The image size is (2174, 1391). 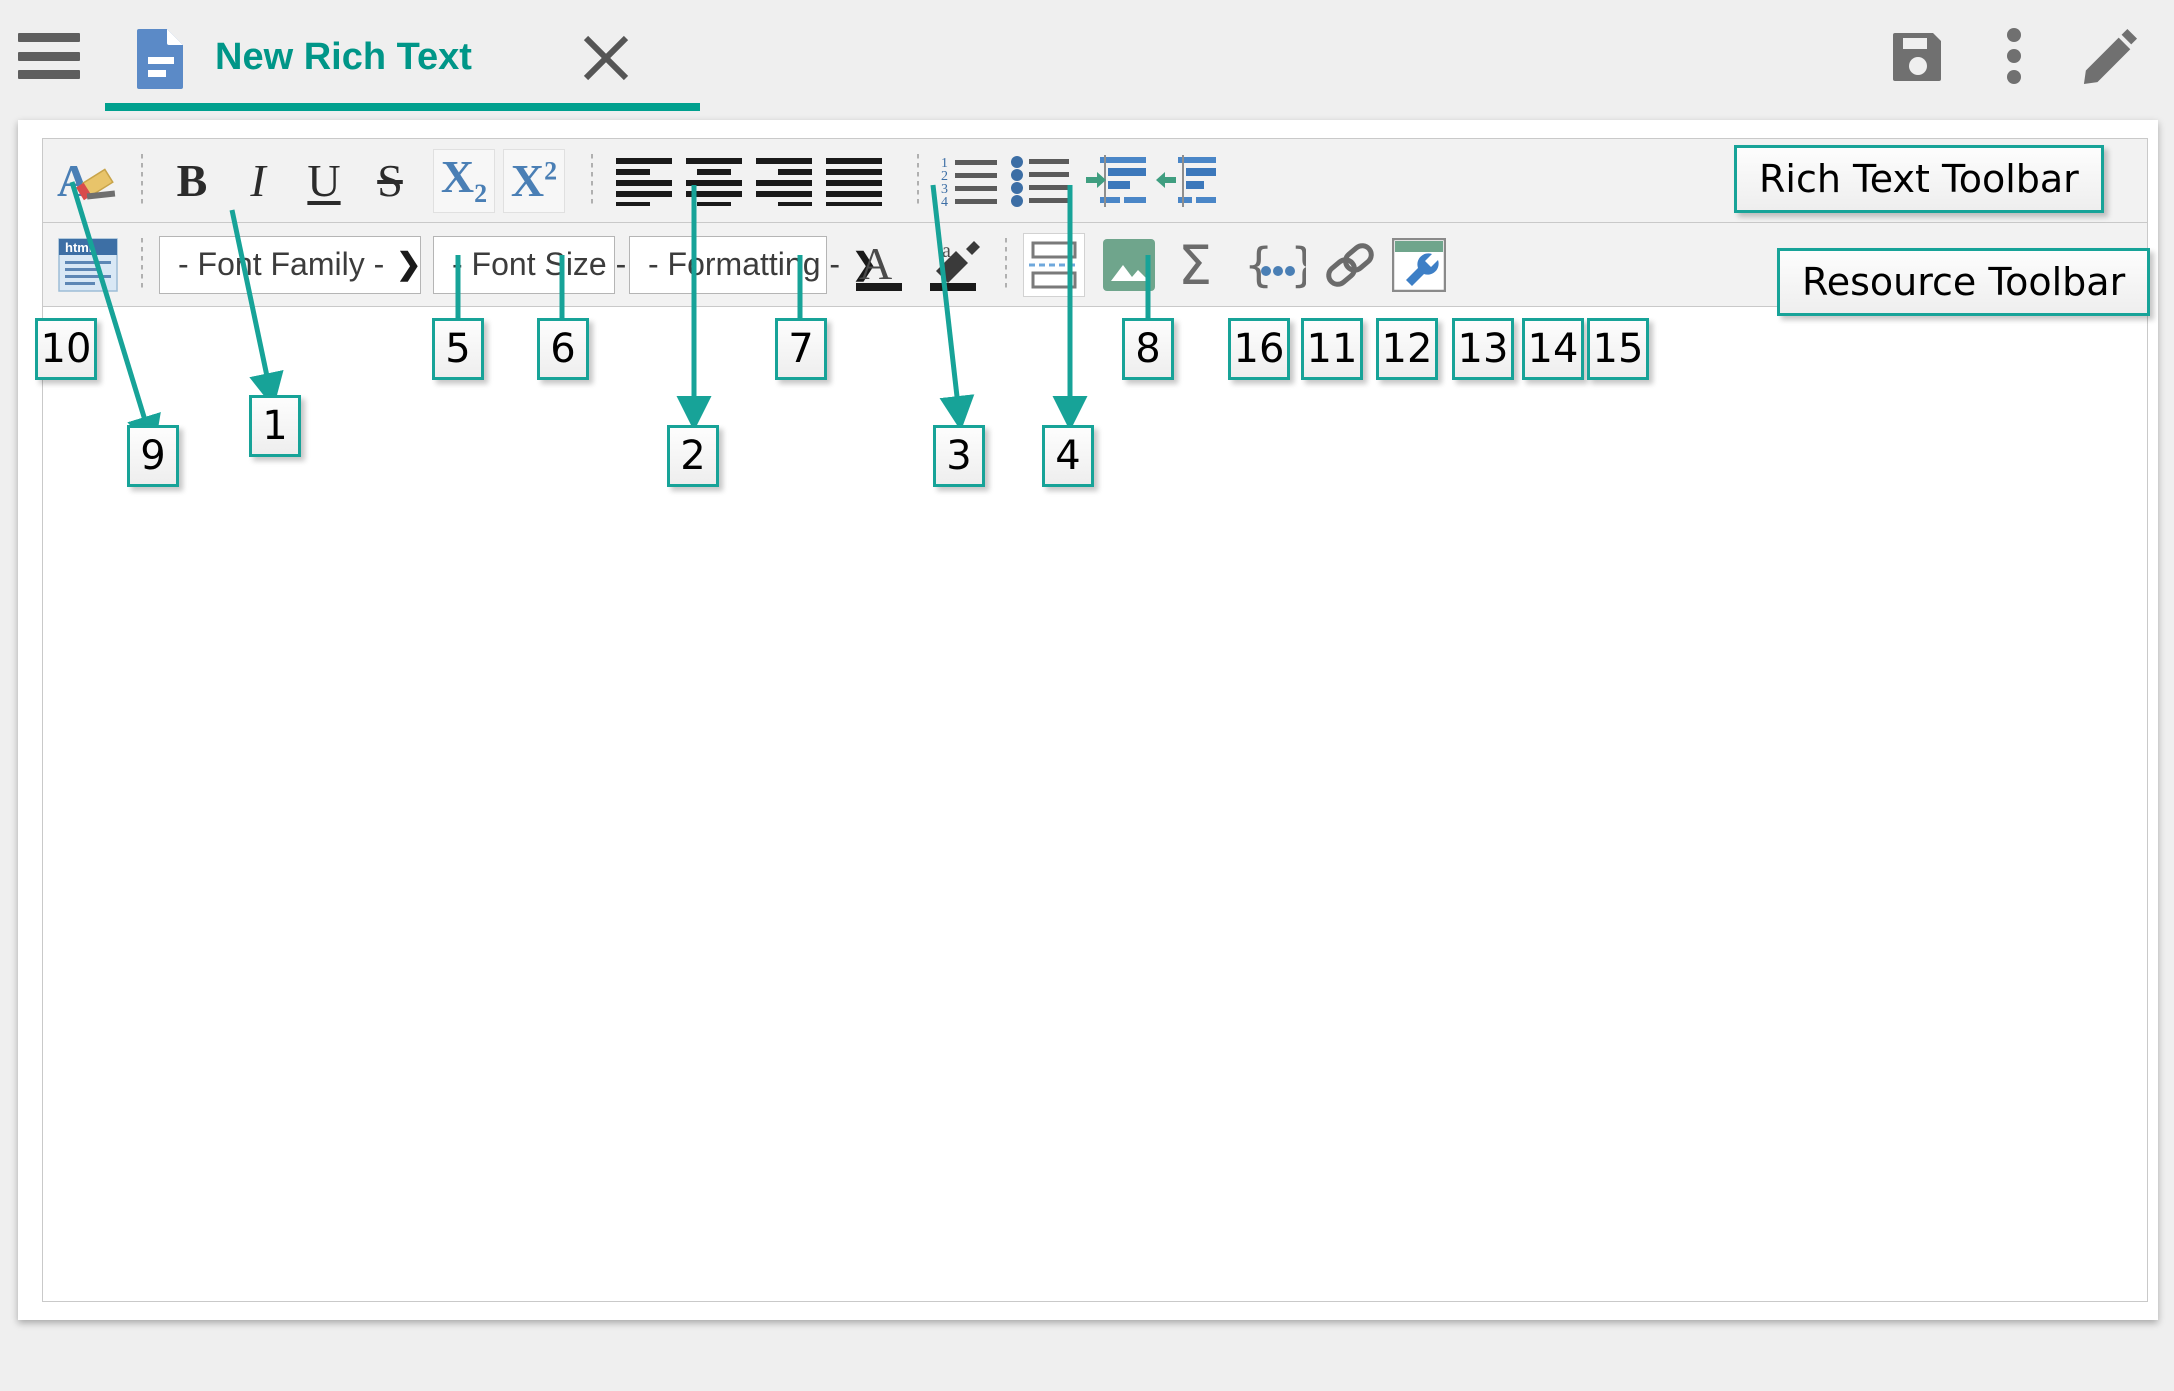 What do you see at coordinates (1275, 265) in the screenshot?
I see `insert-placeholder-icon: { }` at bounding box center [1275, 265].